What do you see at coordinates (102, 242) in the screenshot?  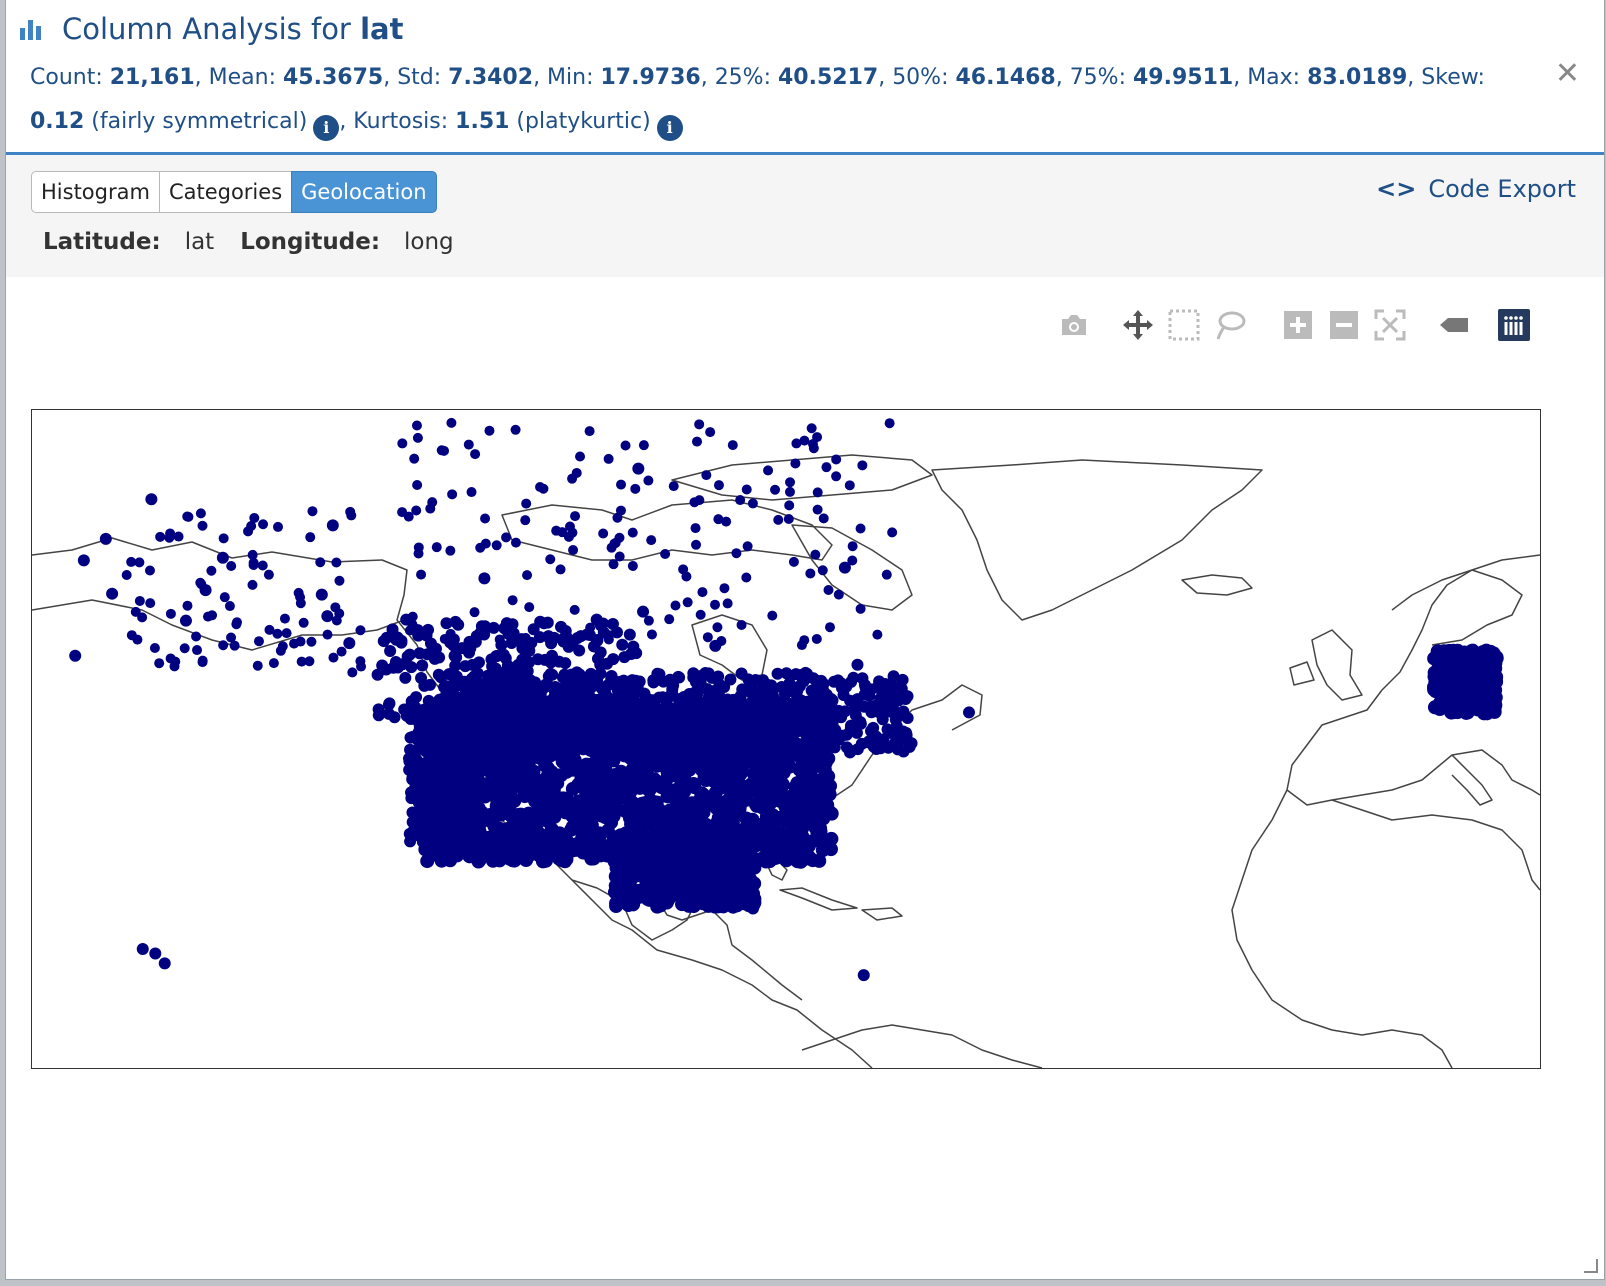 I see `latitude-label: Latitude:` at bounding box center [102, 242].